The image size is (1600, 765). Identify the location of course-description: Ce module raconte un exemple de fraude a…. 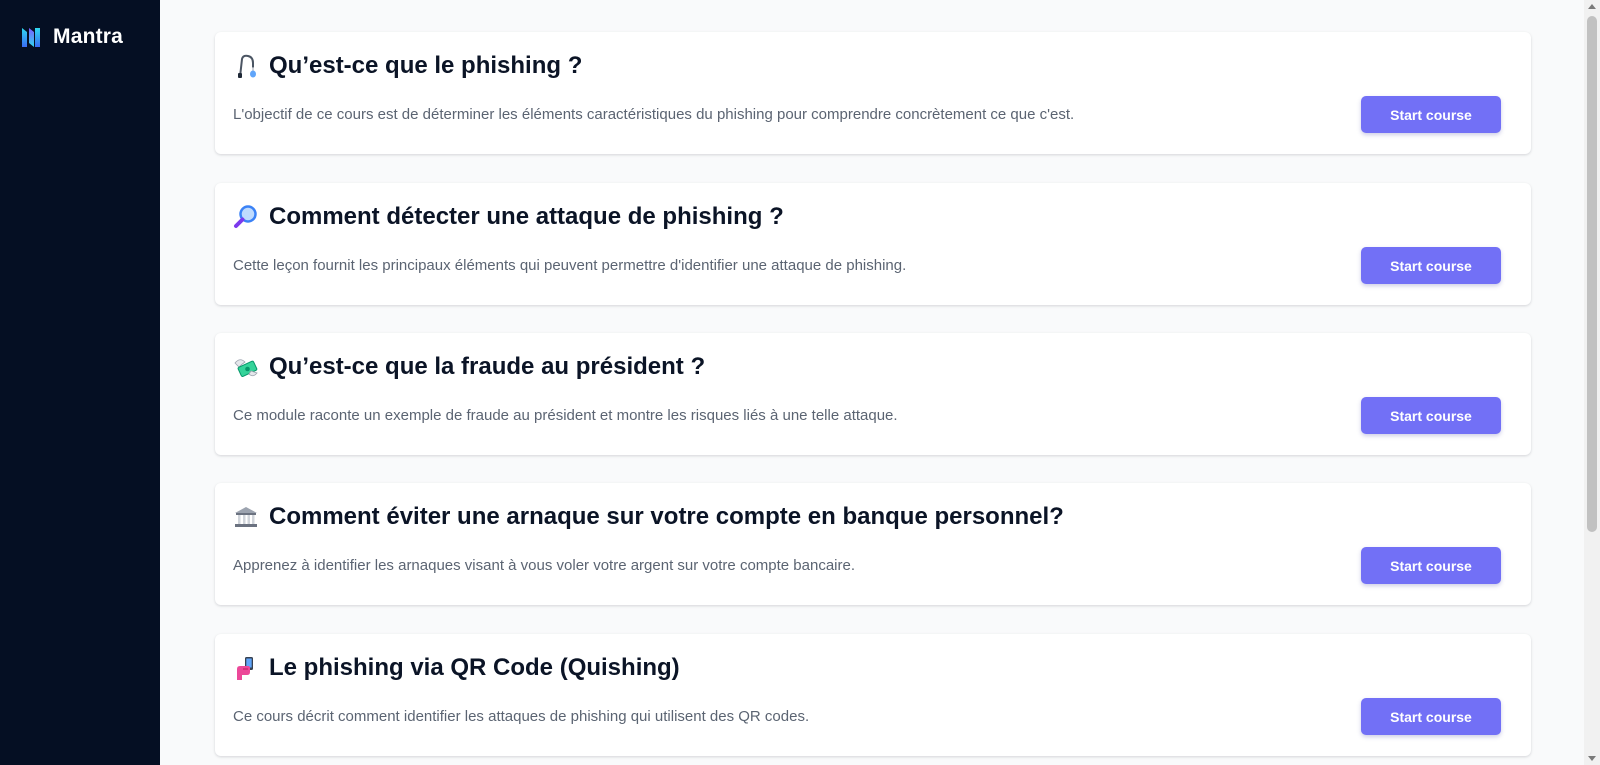
(565, 415).